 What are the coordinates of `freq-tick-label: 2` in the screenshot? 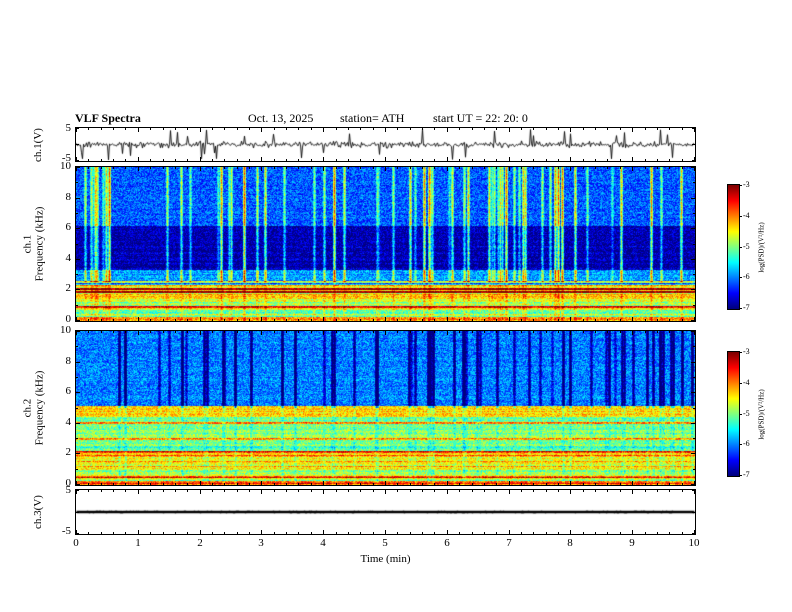 It's located at (68, 288).